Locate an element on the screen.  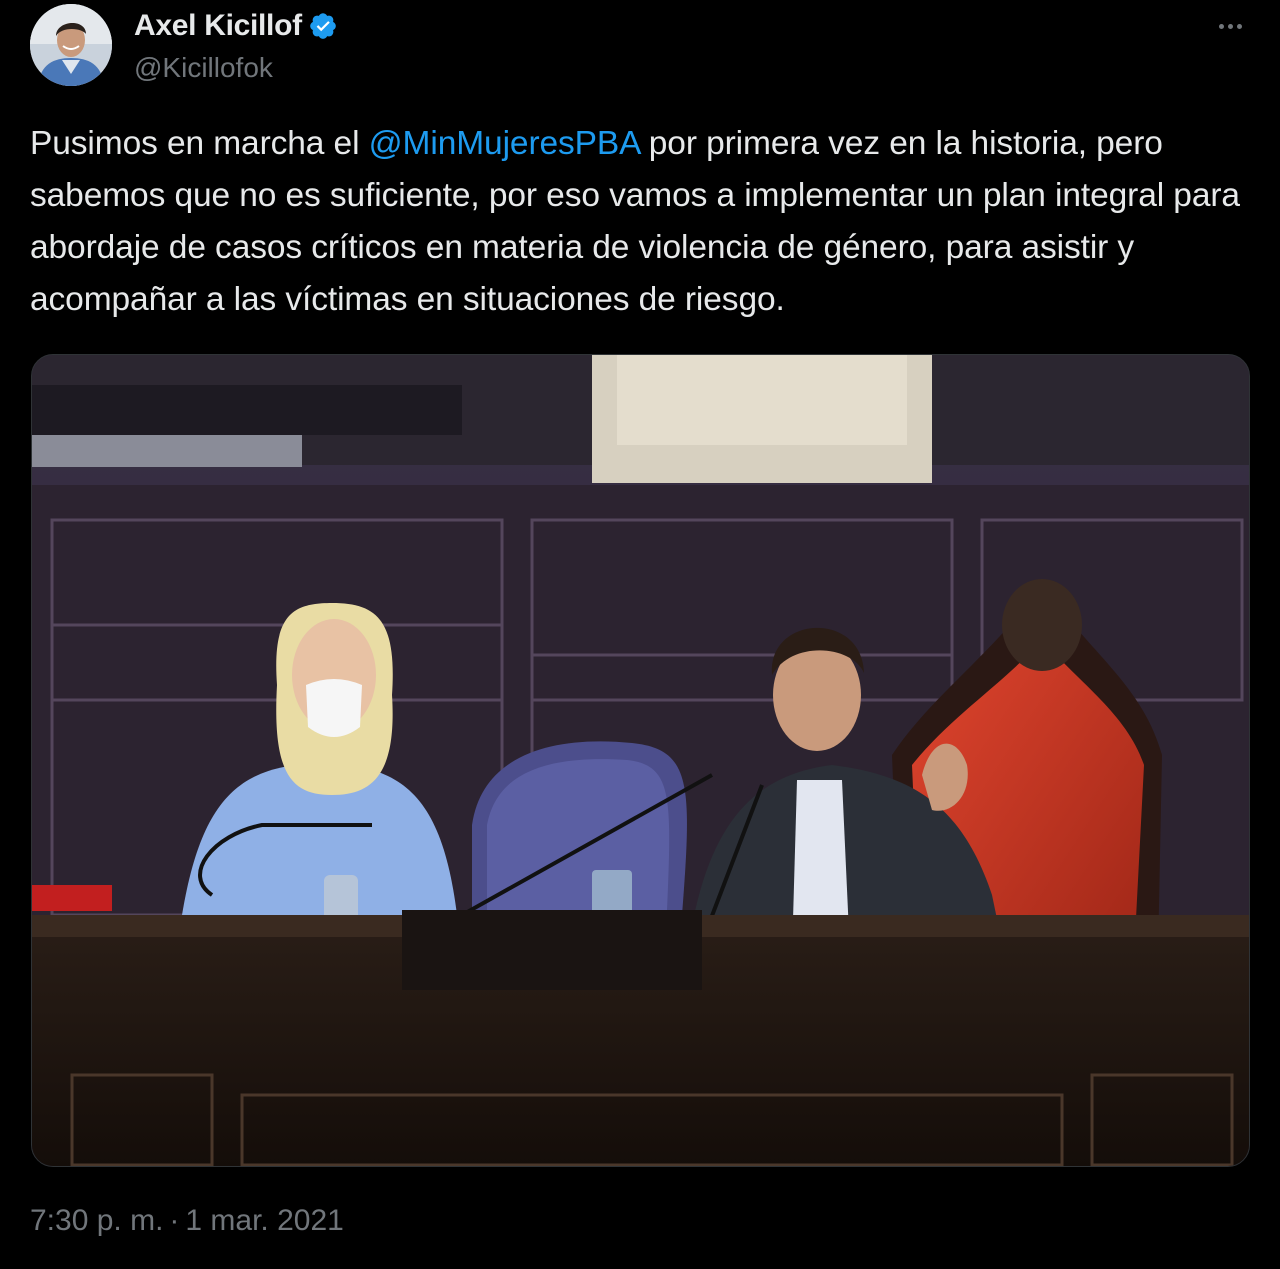
more-horizontal-icon is located at coordinates (1230, 26).